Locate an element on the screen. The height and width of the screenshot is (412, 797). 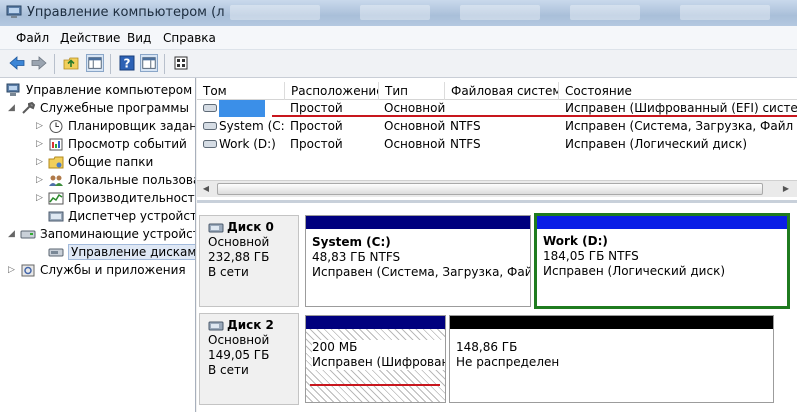
tree-item-shared-folders: ▷ Общие папки is located at coordinates (93, 162).